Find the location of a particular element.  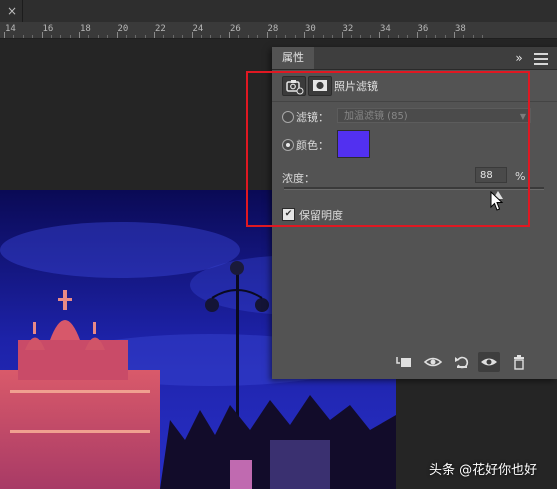

visibility-icon is located at coordinates (489, 362).